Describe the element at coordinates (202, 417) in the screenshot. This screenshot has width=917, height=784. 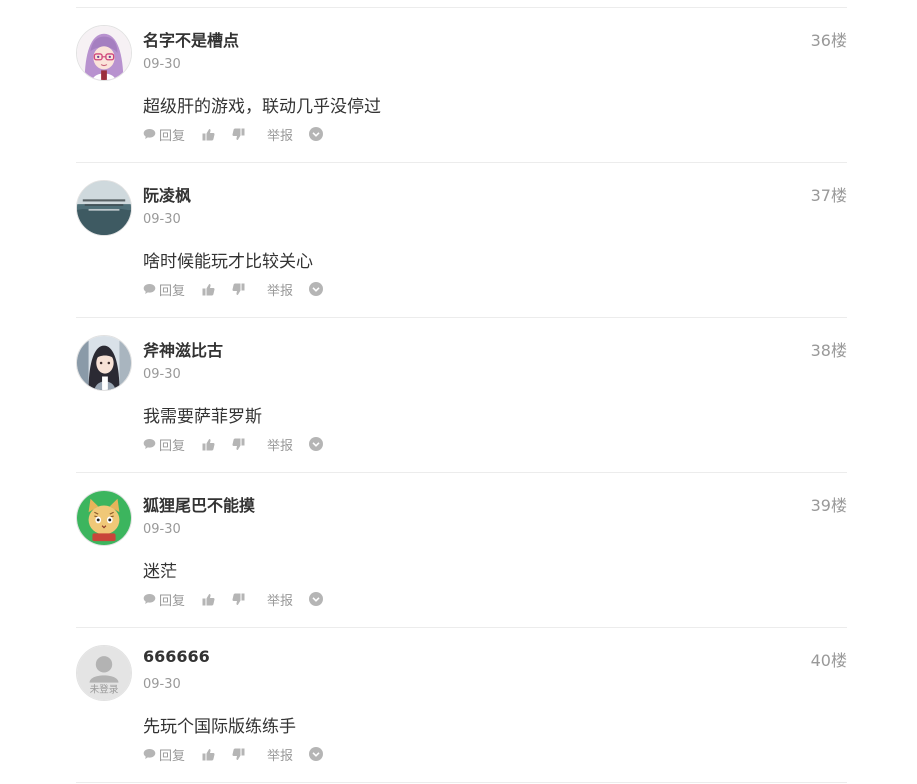
I see `comment-content: 我需要萨菲罗斯` at that location.